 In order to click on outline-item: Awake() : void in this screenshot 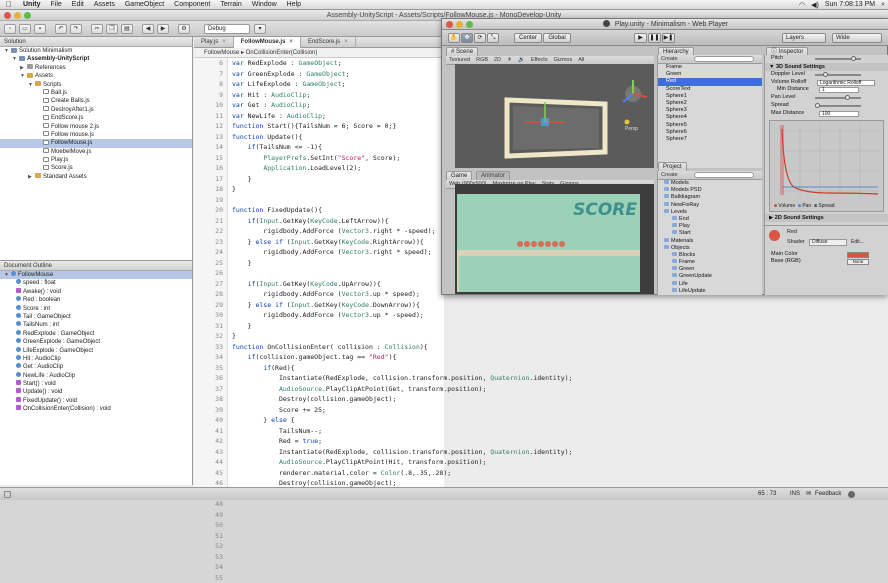, I will do `click(96, 292)`.